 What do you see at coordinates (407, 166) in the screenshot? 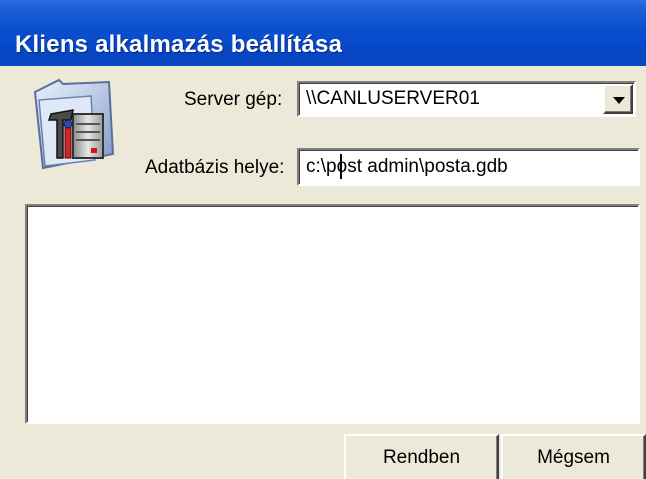
I see `db-location-value: c:\post admin\posta.gdb` at bounding box center [407, 166].